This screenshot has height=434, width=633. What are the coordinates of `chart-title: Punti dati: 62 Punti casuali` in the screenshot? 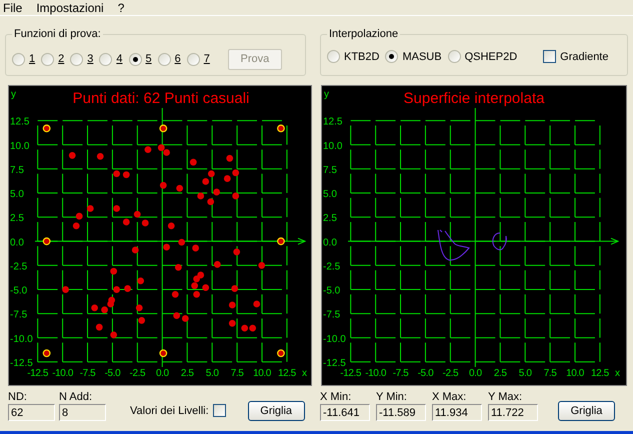 It's located at (161, 98).